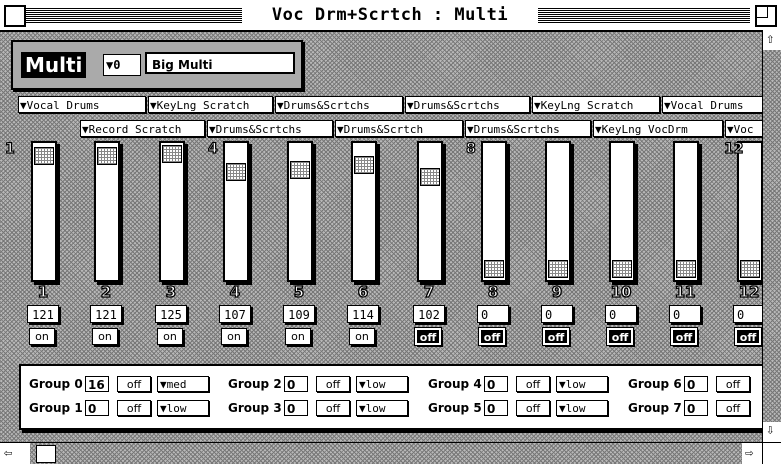 This screenshot has height=464, width=781. What do you see at coordinates (142, 128) in the screenshot?
I see `instrument-popup: ▼Record Scratch` at bounding box center [142, 128].